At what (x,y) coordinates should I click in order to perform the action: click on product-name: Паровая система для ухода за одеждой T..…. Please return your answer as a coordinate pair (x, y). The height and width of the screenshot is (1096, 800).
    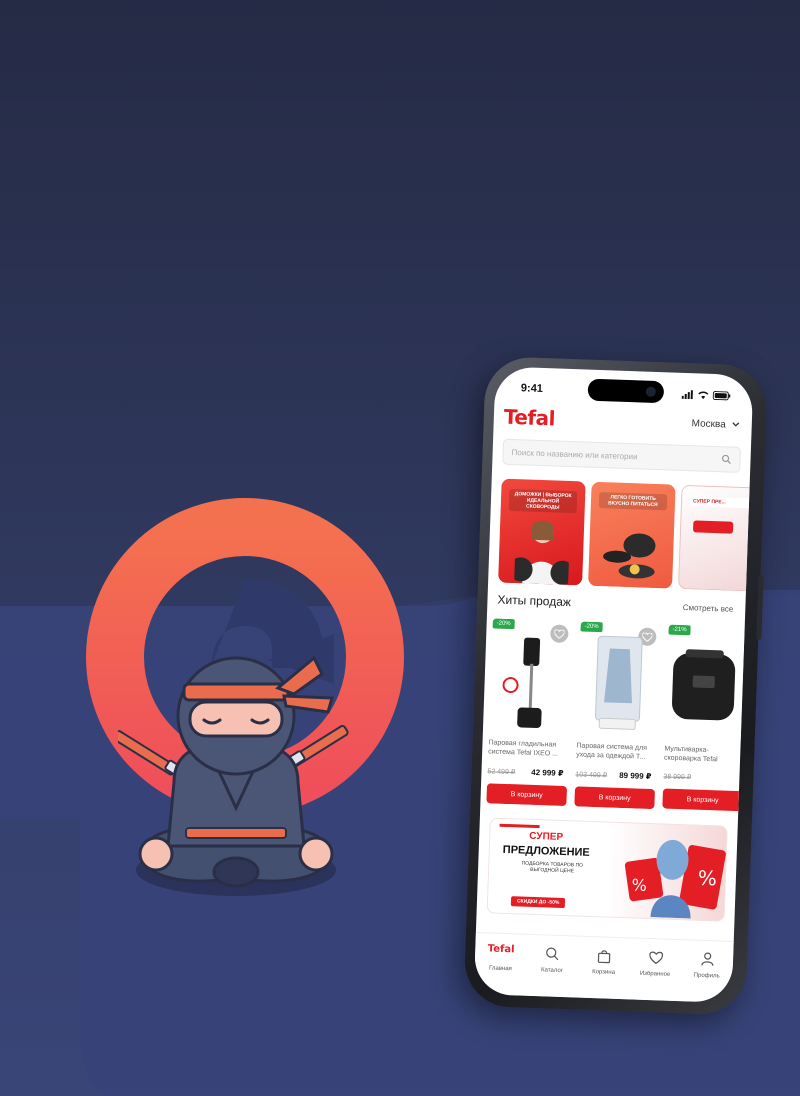
    Looking at the image, I should click on (612, 751).